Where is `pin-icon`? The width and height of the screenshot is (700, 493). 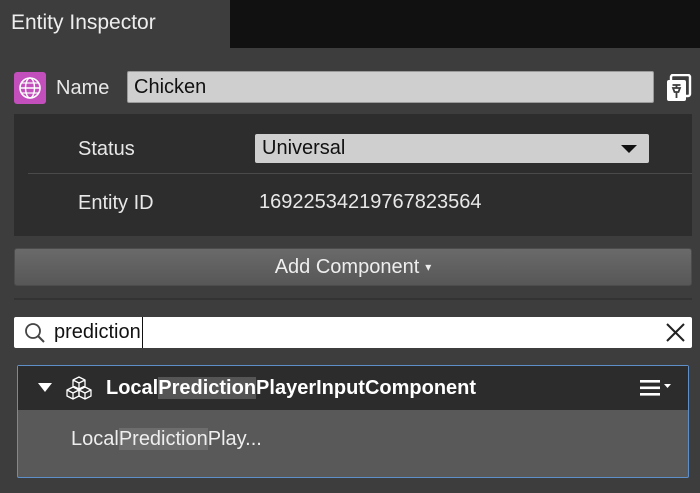 pin-icon is located at coordinates (679, 87).